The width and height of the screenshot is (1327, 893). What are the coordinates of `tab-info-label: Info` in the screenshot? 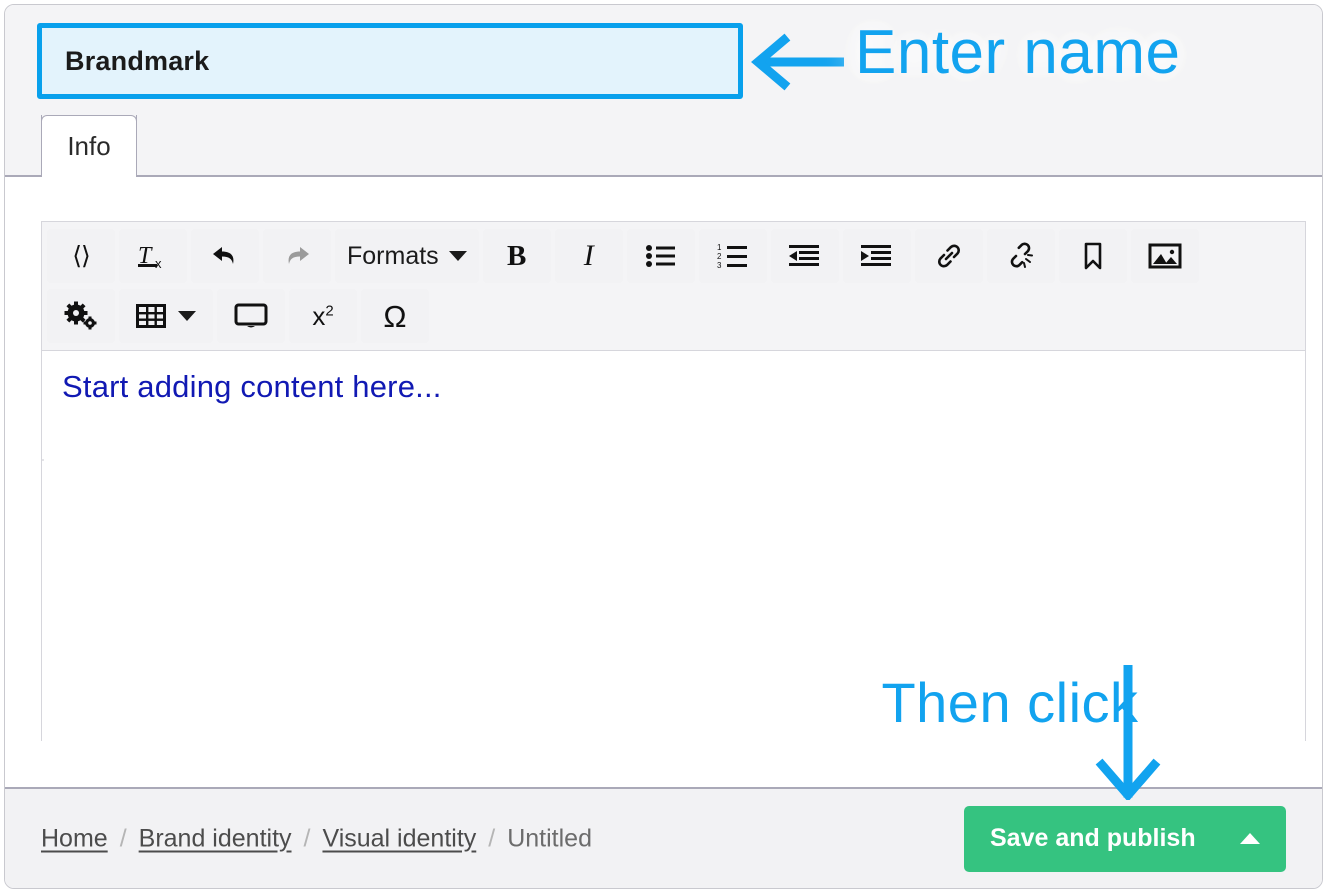 It's located at (89, 146).